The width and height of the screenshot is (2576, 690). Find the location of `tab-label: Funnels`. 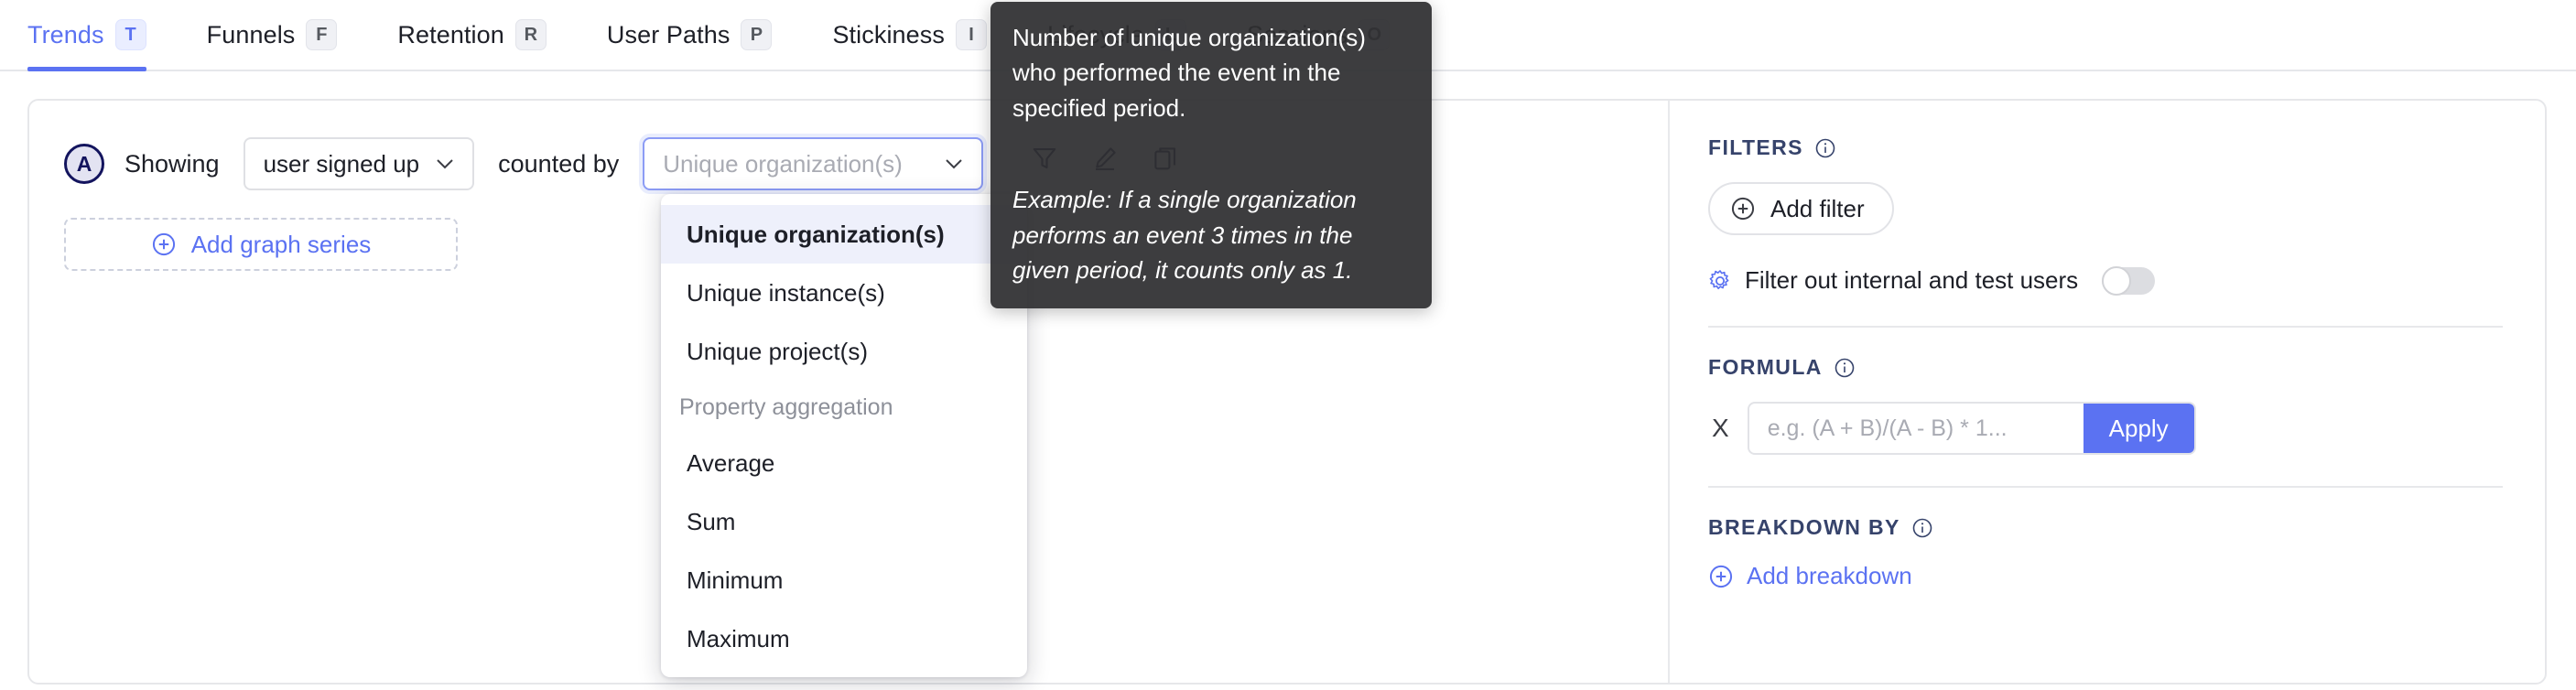

tab-label: Funnels is located at coordinates (251, 34).